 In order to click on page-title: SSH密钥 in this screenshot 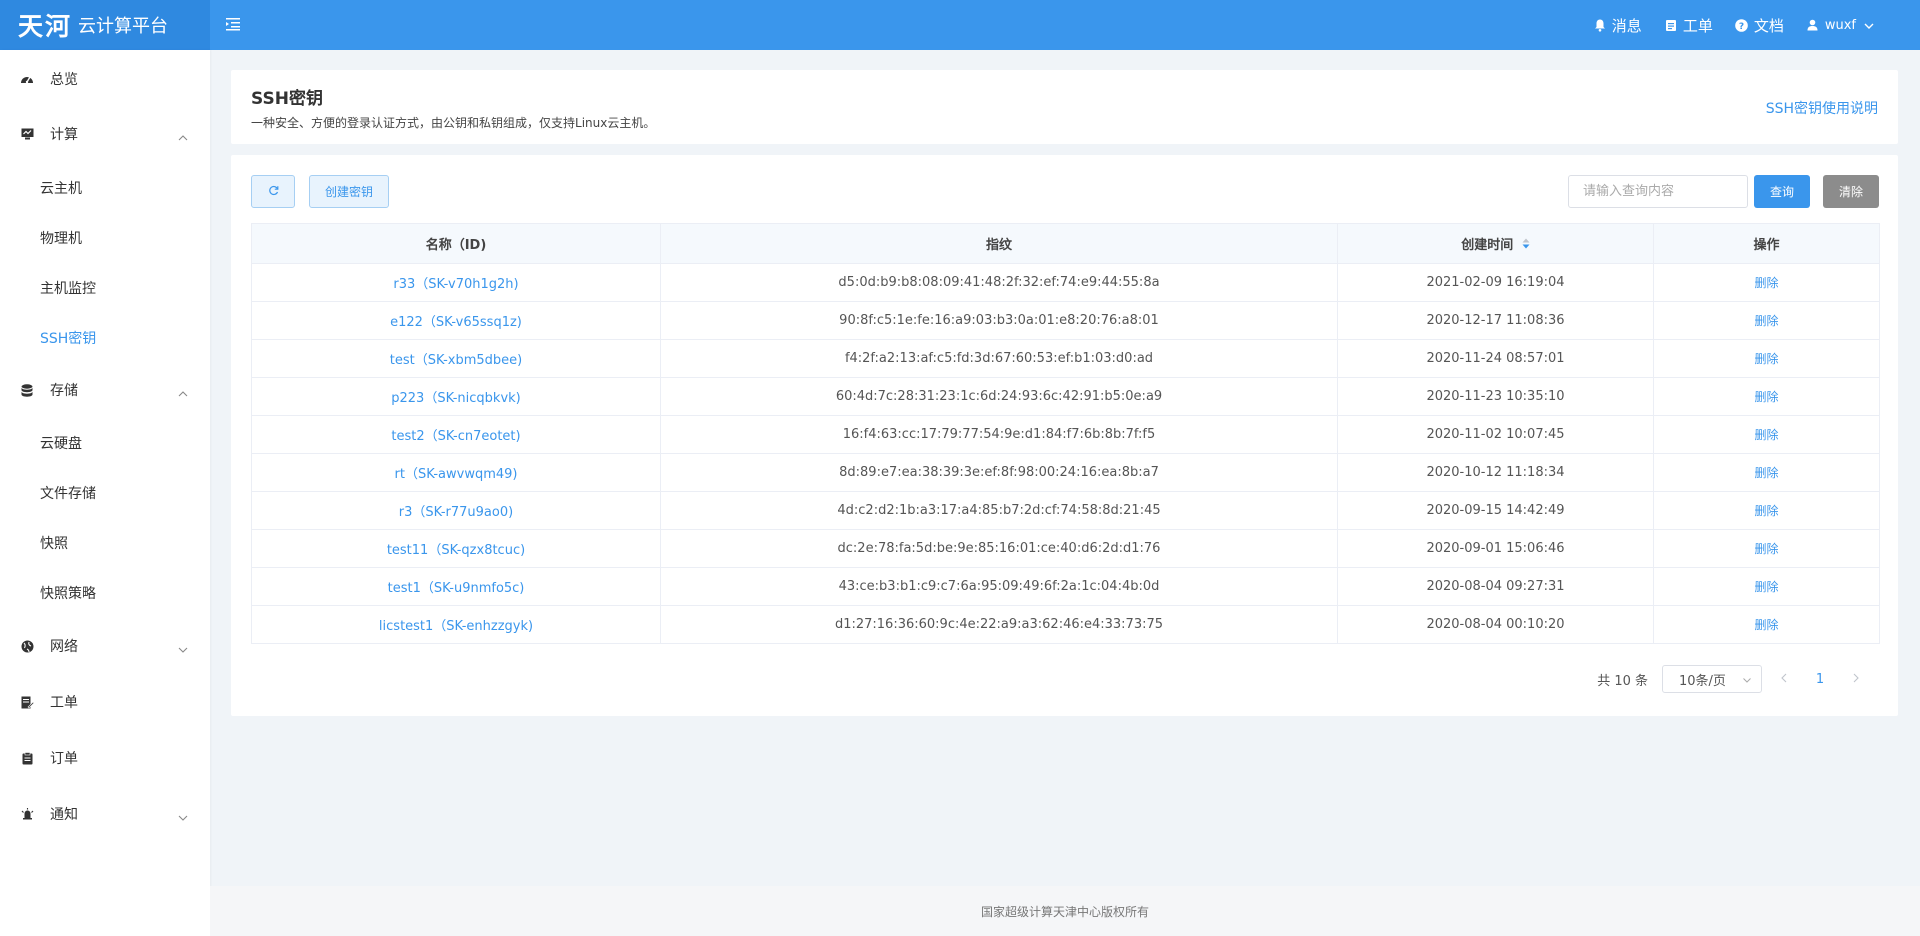, I will do `click(287, 99)`.